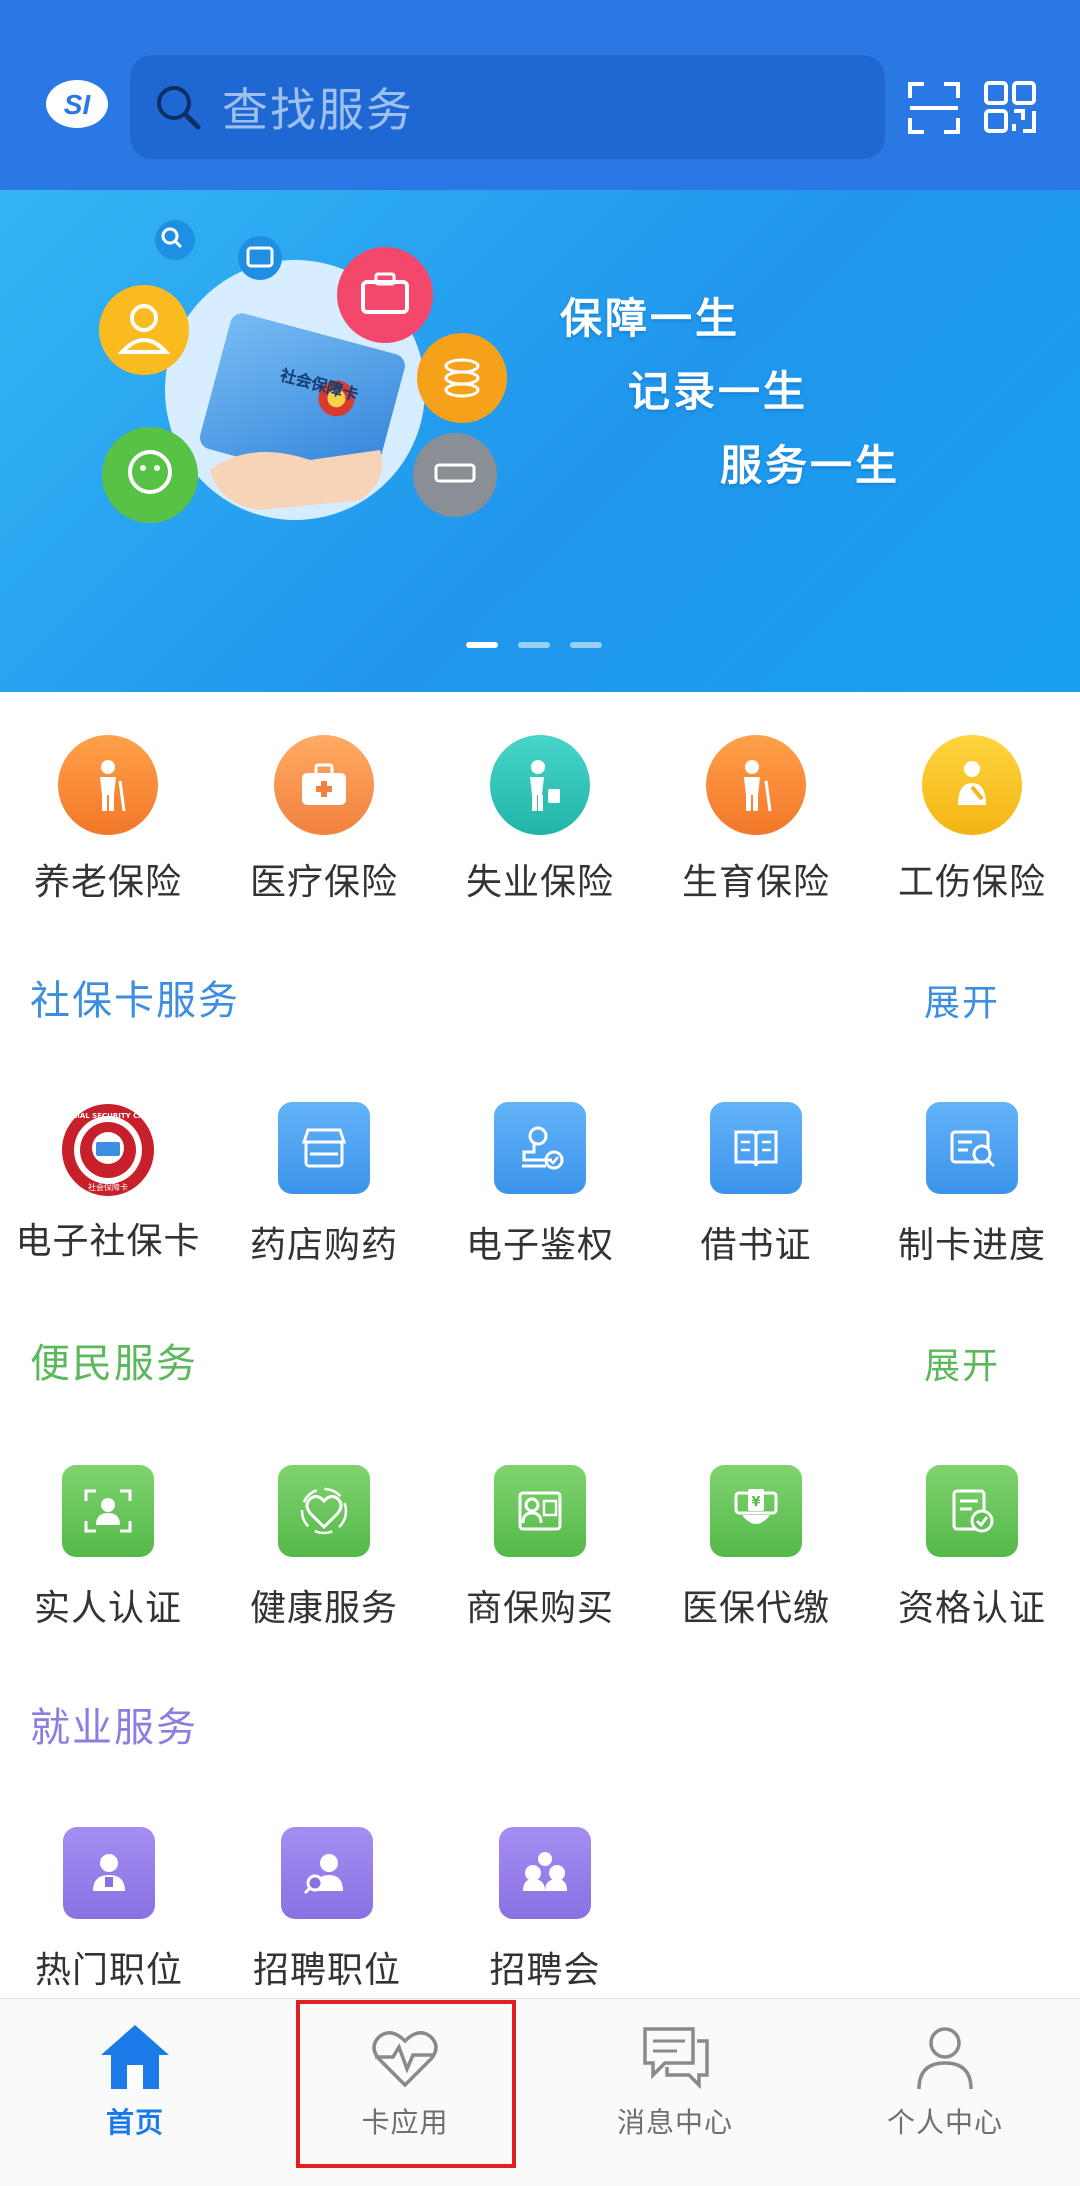 This screenshot has height=2186, width=1080. Describe the element at coordinates (962, 1363) in the screenshot. I see `expand-convenience-button: 展开` at that location.